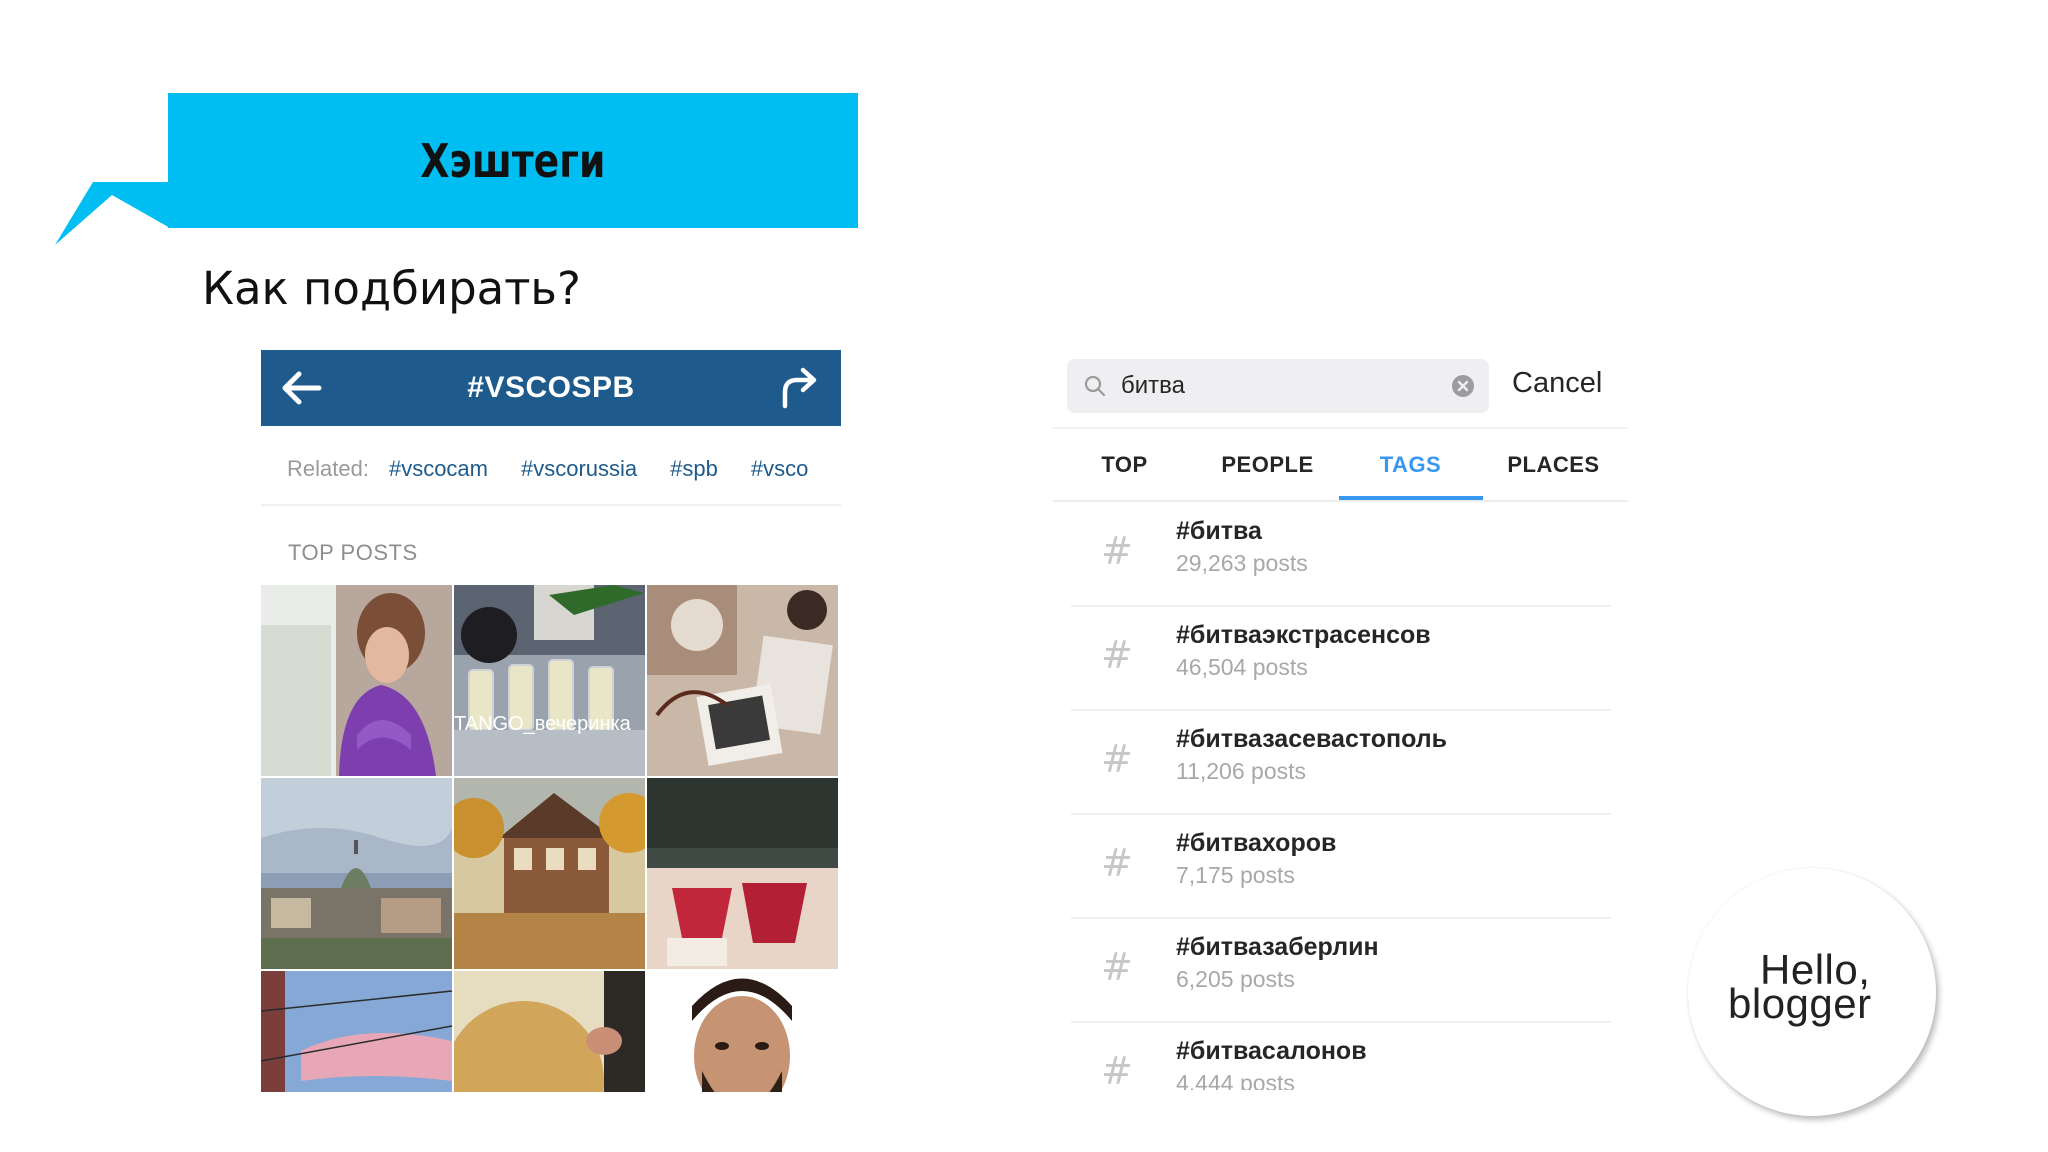 The image size is (2048, 1152). Describe the element at coordinates (543, 724) in the screenshot. I see `photo-overlay-text: TANGO_вечеринка` at that location.